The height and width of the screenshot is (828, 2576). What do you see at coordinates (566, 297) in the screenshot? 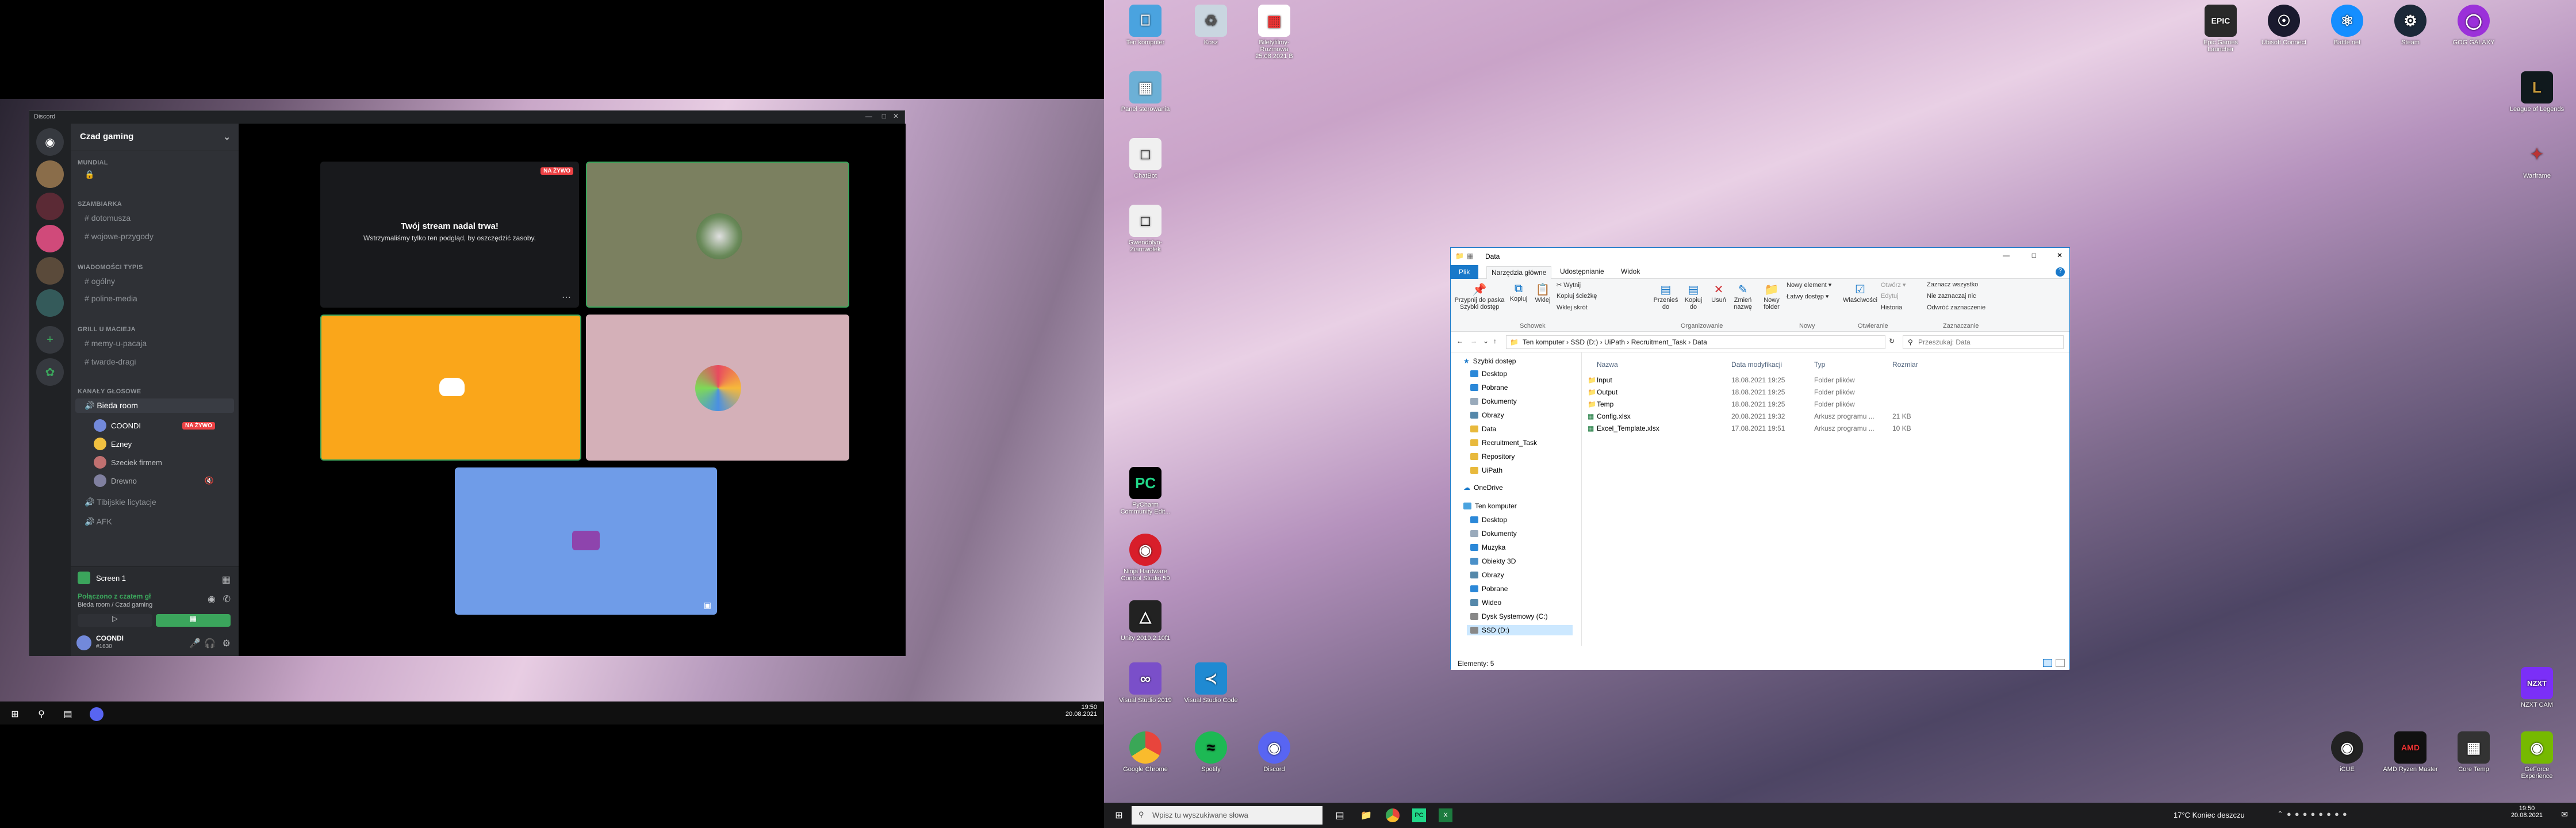
I see `more-icon: ⋯` at bounding box center [566, 297].